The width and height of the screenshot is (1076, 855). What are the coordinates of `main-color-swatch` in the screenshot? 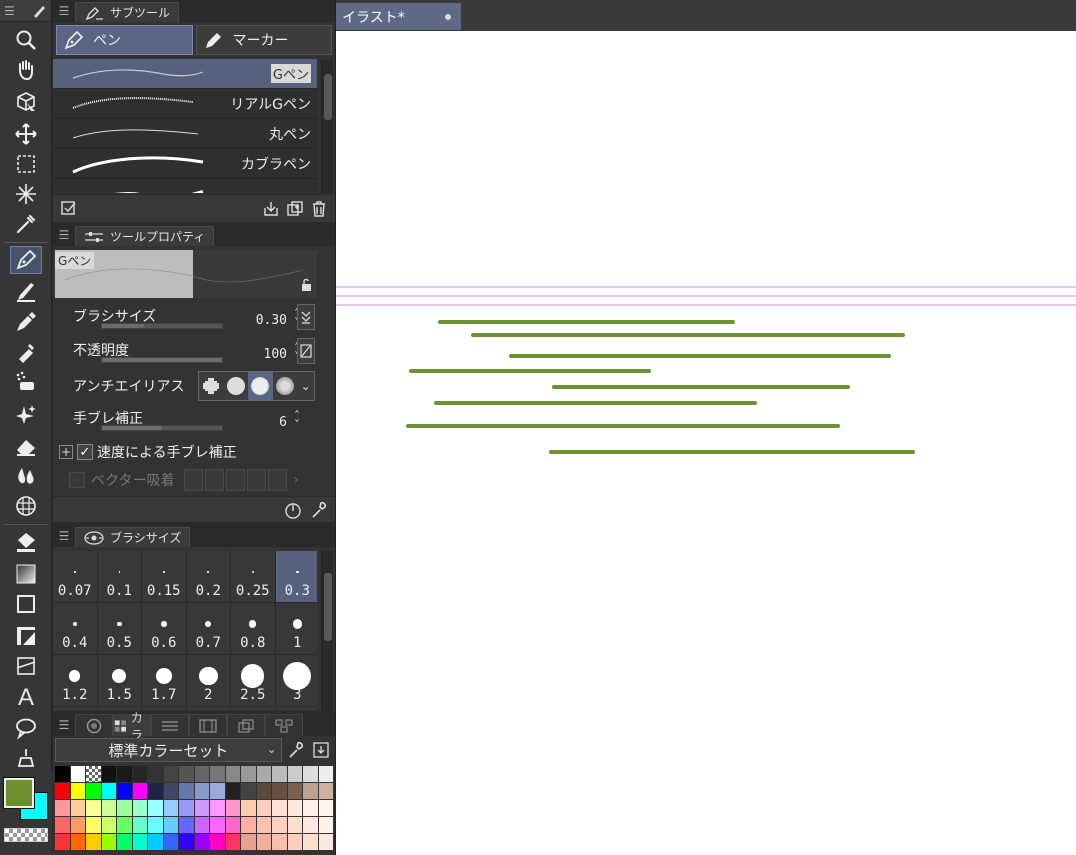 It's located at (19, 793).